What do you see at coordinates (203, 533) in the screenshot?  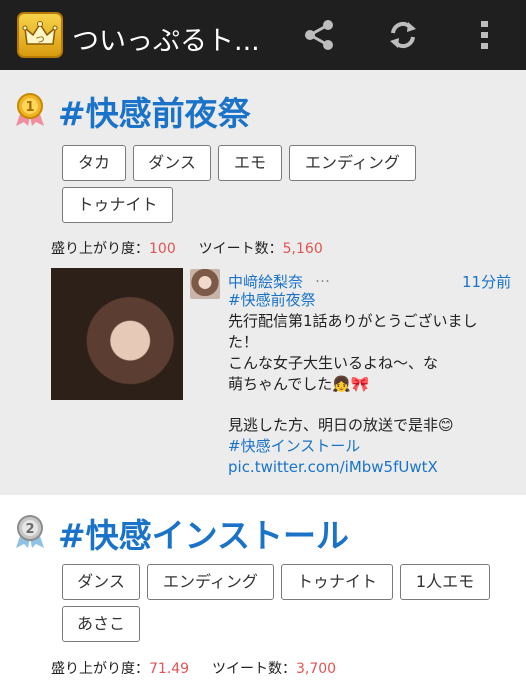 I see `topic-title: #快感インストール` at bounding box center [203, 533].